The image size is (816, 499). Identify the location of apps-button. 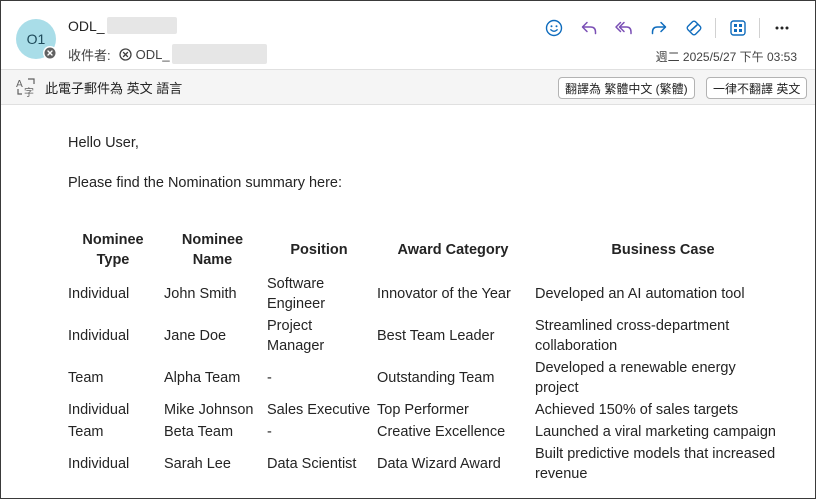
(737, 28).